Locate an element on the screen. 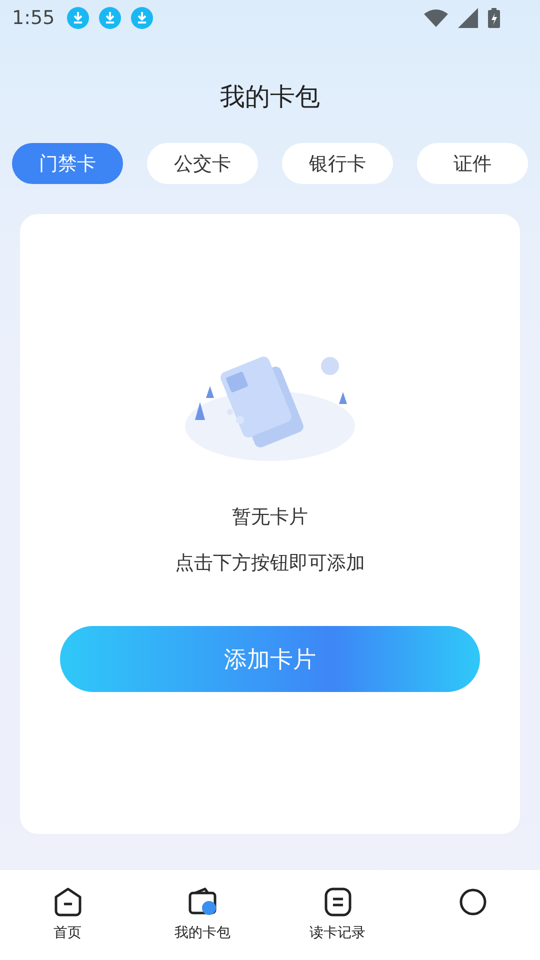 The width and height of the screenshot is (540, 960). nav-label: 首页 is located at coordinates (68, 933).